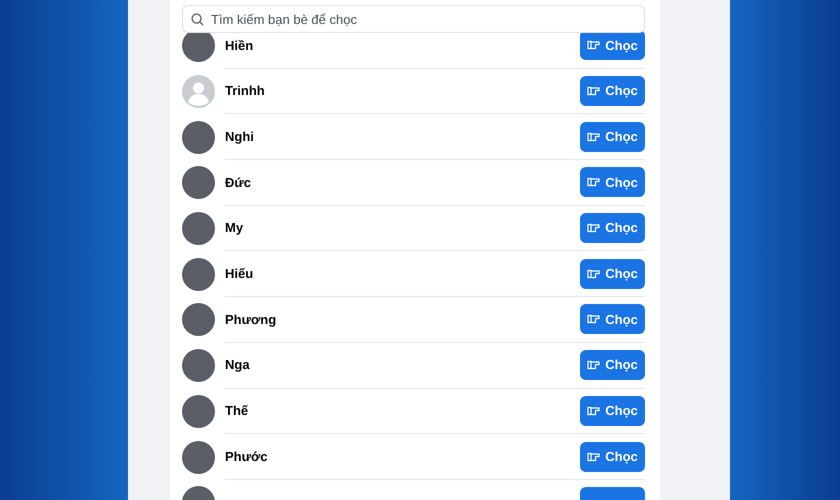 This screenshot has height=500, width=840. What do you see at coordinates (245, 91) in the screenshot?
I see `friend-name: Trinhh` at bounding box center [245, 91].